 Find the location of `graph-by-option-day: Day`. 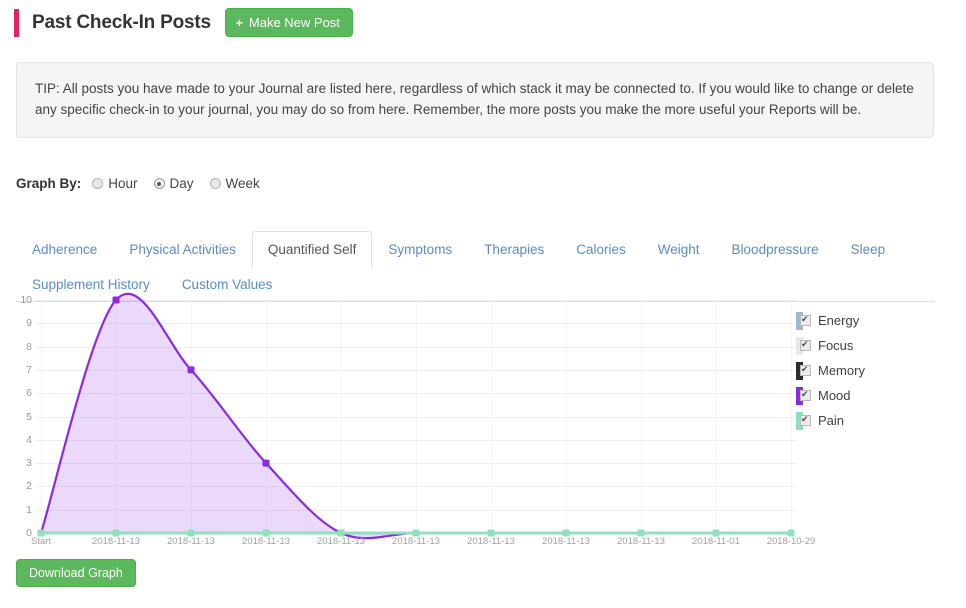

graph-by-option-day: Day is located at coordinates (176, 183).